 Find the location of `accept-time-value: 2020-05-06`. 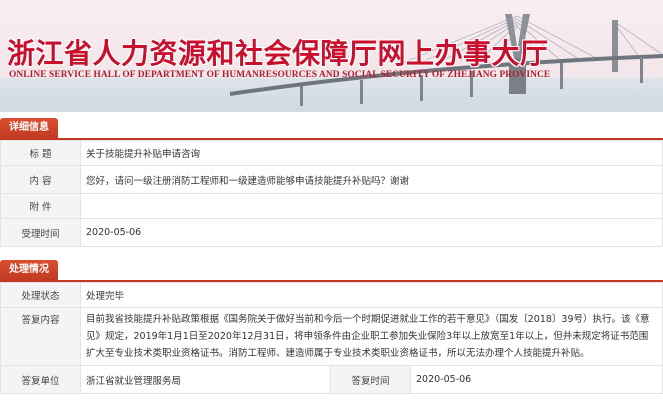

accept-time-value: 2020-05-06 is located at coordinates (371, 232).